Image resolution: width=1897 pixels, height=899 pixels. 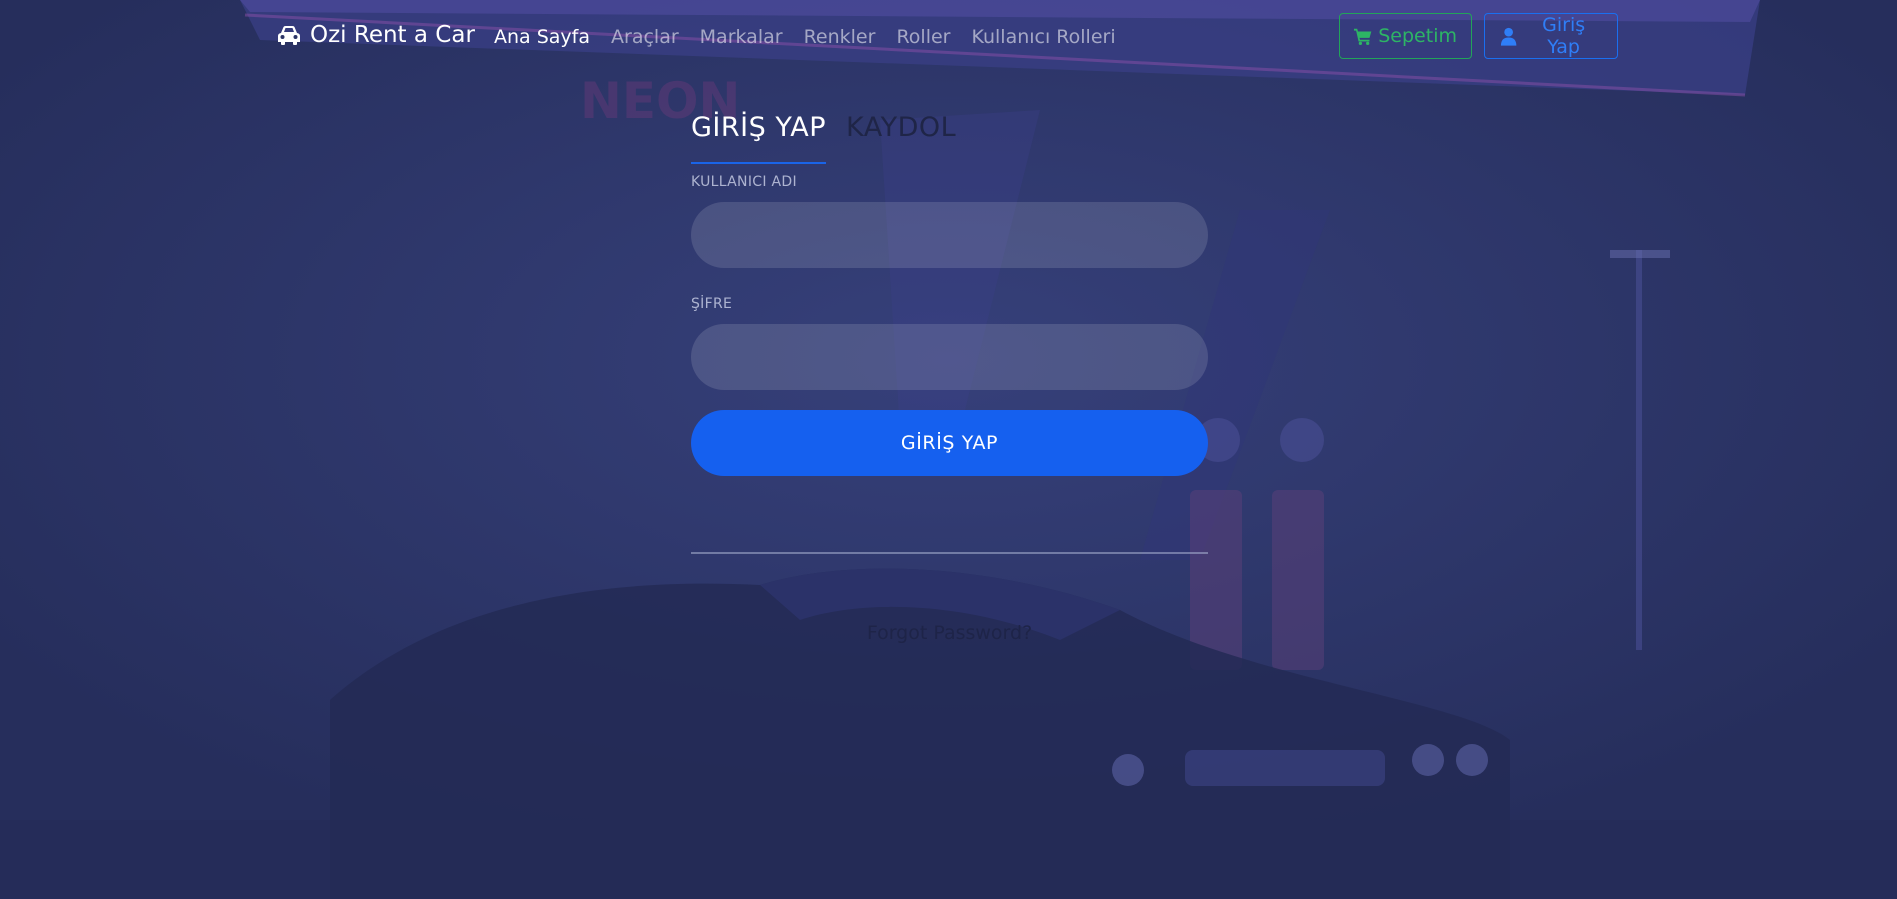 I want to click on password-label: ŞİFRE, so click(x=712, y=304).